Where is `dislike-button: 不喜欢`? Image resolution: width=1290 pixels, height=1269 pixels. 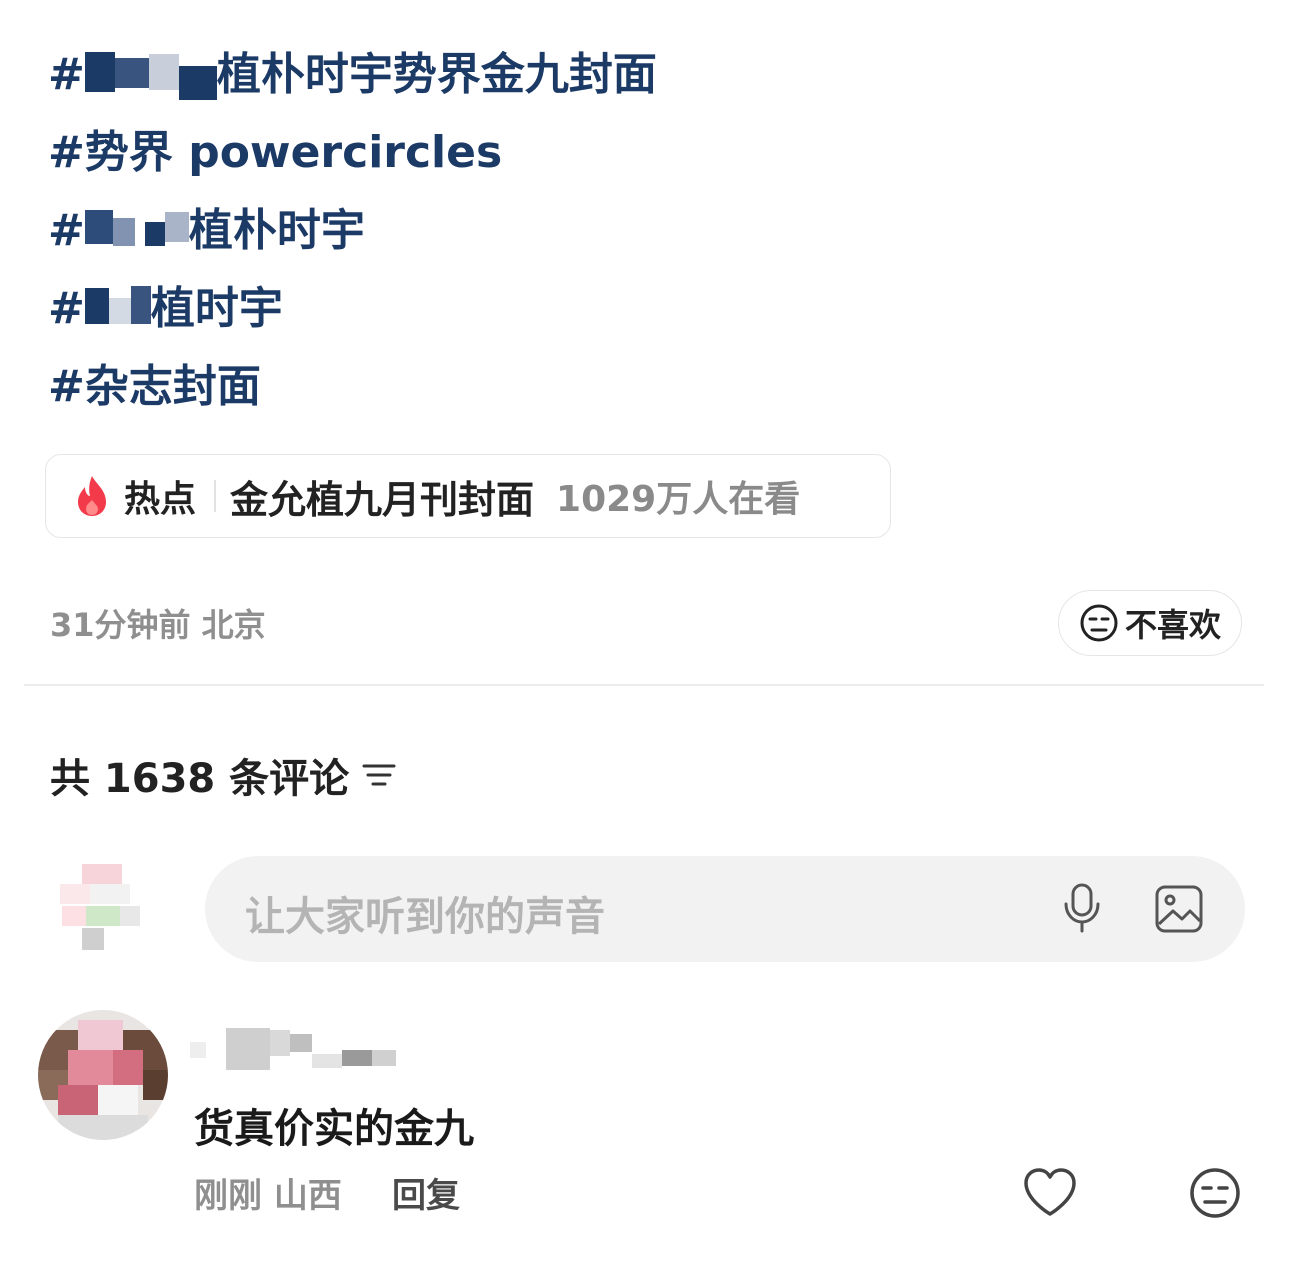 dislike-button: 不喜欢 is located at coordinates (1150, 623).